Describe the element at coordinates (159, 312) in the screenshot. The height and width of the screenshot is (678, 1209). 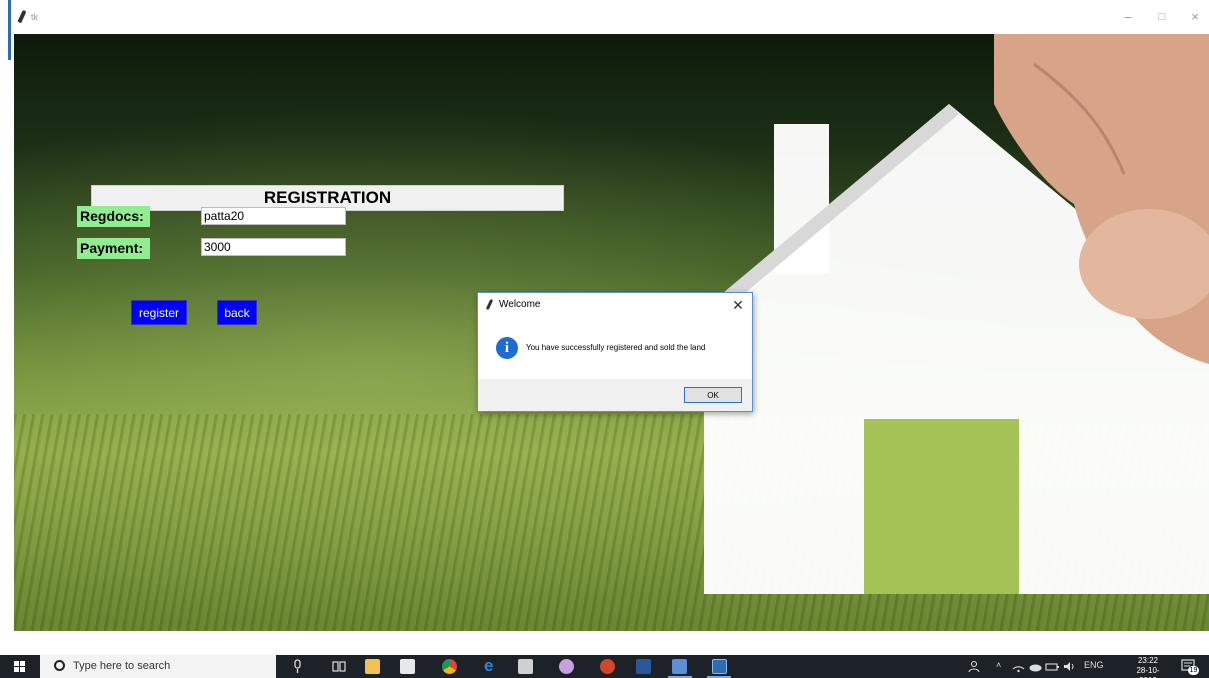
I see `register-button: register` at that location.